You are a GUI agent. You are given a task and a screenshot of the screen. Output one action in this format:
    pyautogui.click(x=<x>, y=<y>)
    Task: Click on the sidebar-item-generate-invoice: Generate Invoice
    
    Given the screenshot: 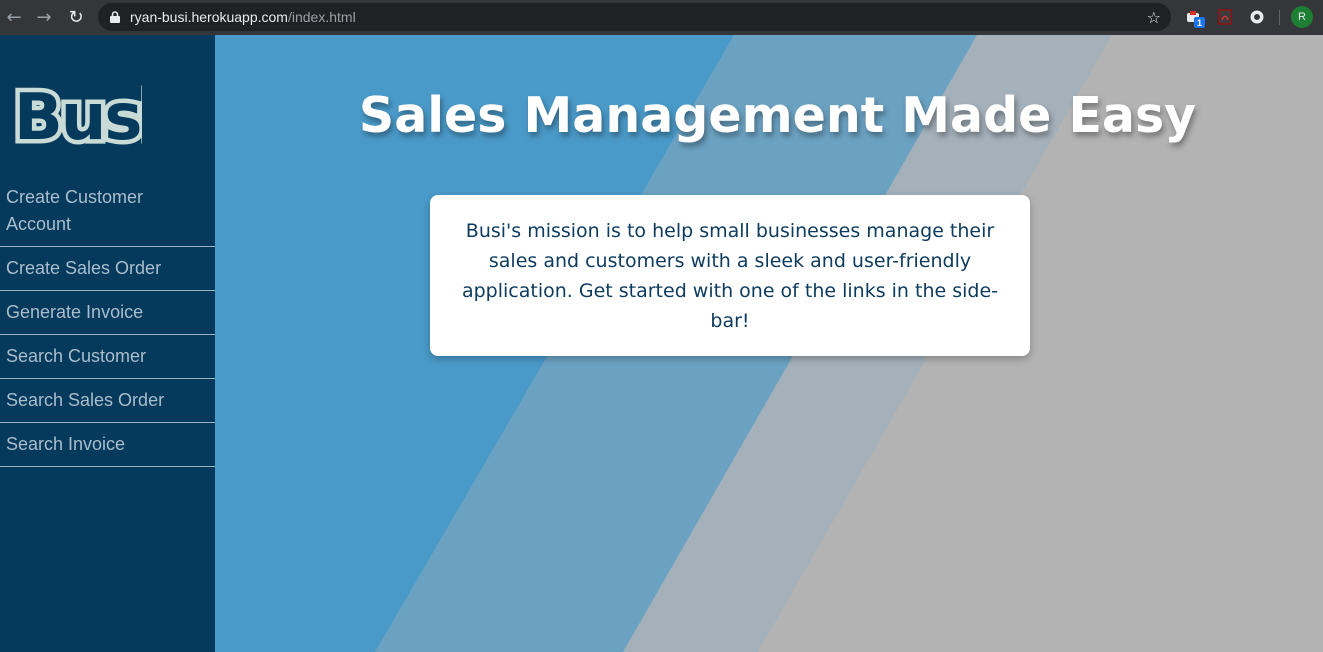 What is the action you would take?
    pyautogui.click(x=107, y=313)
    